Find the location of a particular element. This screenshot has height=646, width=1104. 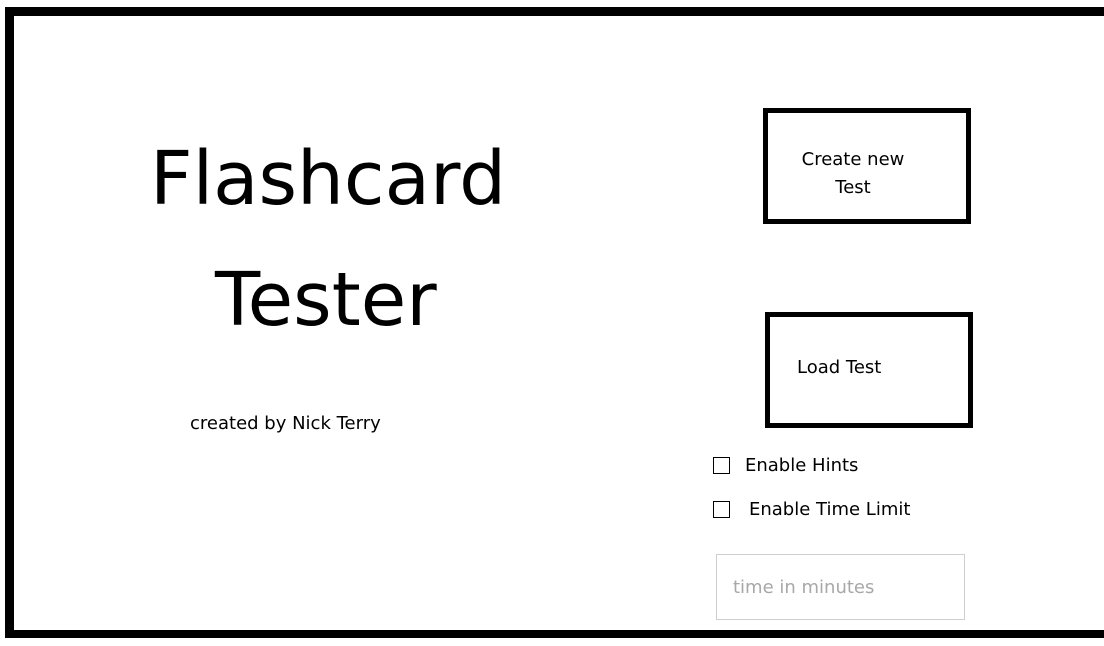

load-test-button: Load Test is located at coordinates (869, 370).